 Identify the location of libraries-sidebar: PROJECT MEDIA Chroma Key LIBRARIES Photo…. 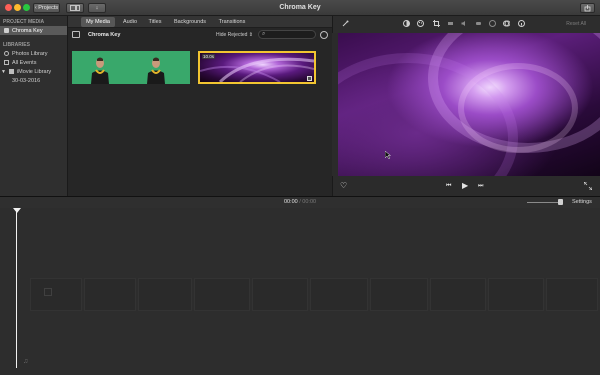
(34, 106).